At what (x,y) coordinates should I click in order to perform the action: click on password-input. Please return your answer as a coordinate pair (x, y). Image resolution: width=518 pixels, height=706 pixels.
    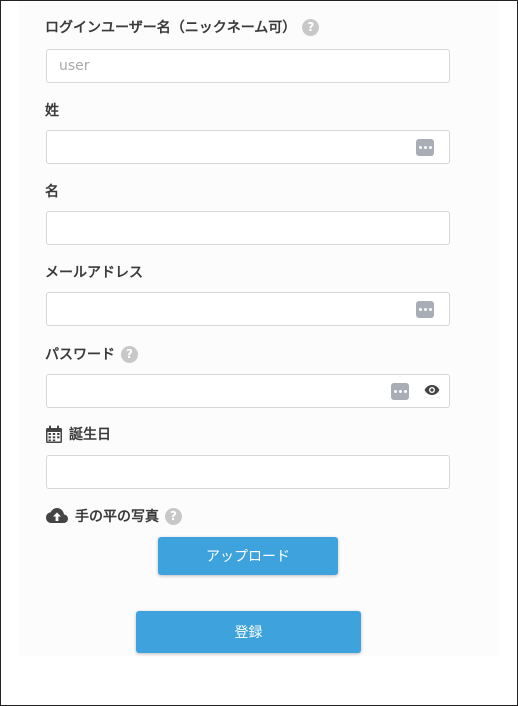
    Looking at the image, I should click on (248, 391).